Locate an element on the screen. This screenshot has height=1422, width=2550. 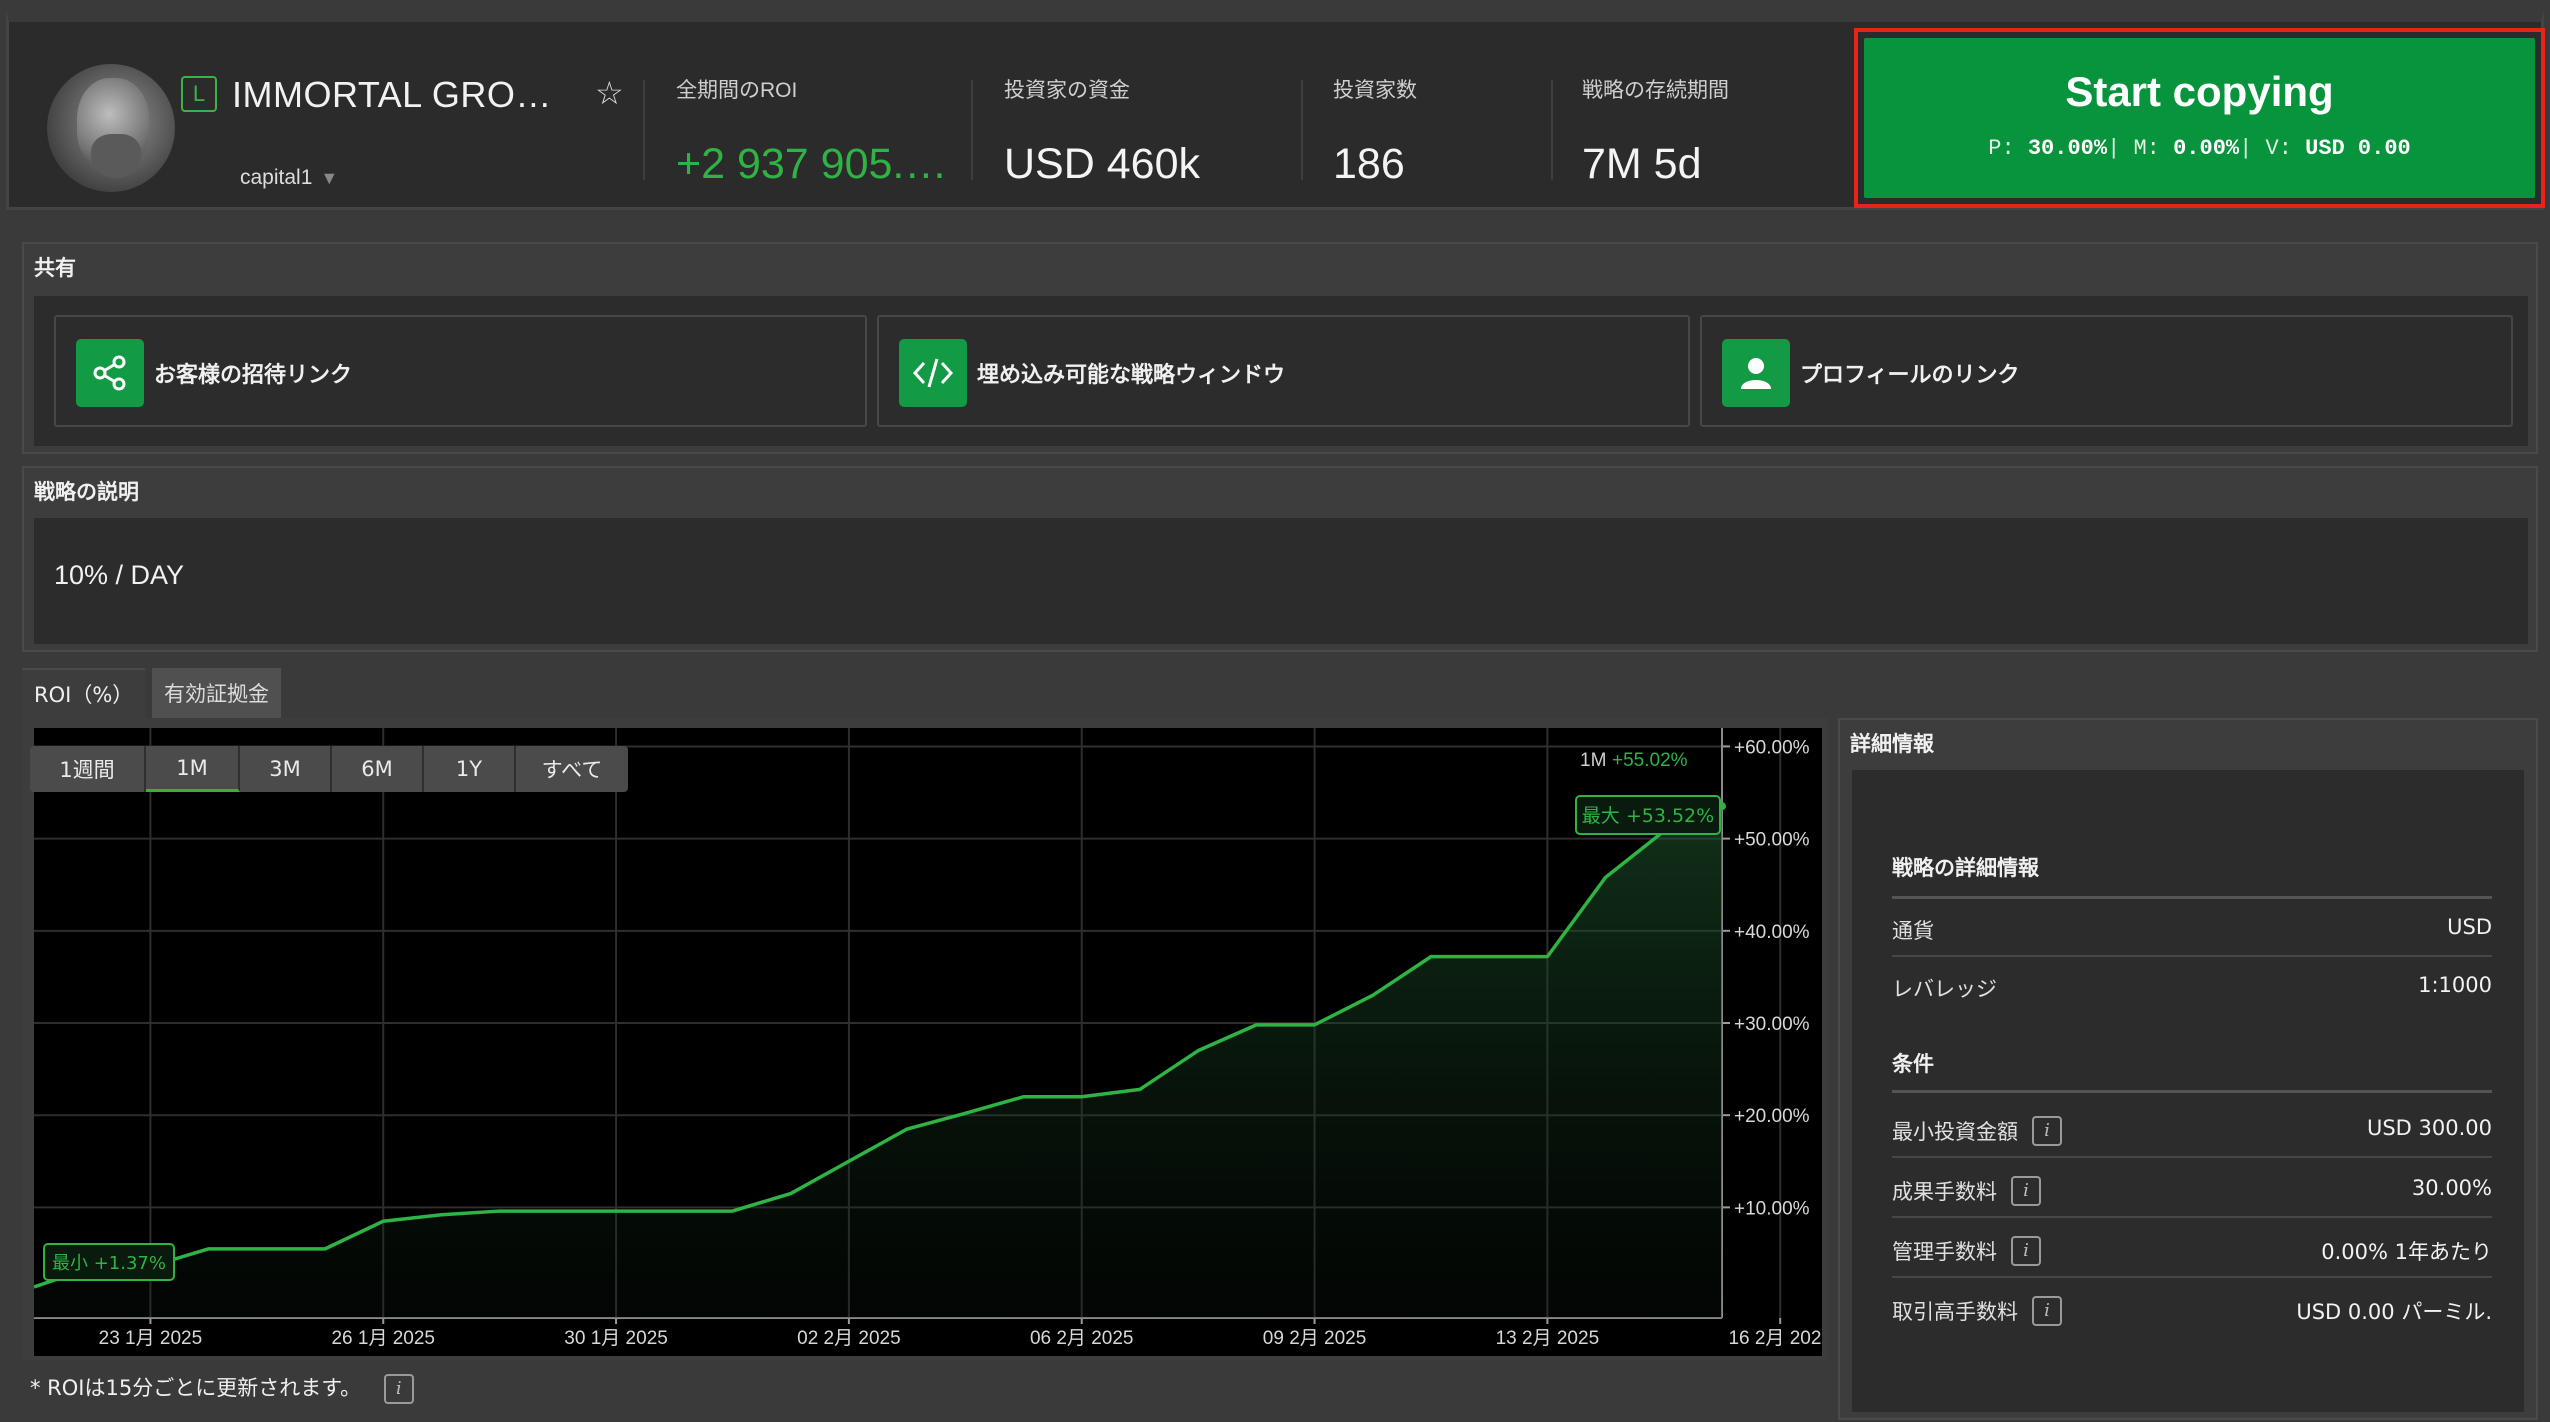
account-selector: capital1 ▼ is located at coordinates (289, 178).